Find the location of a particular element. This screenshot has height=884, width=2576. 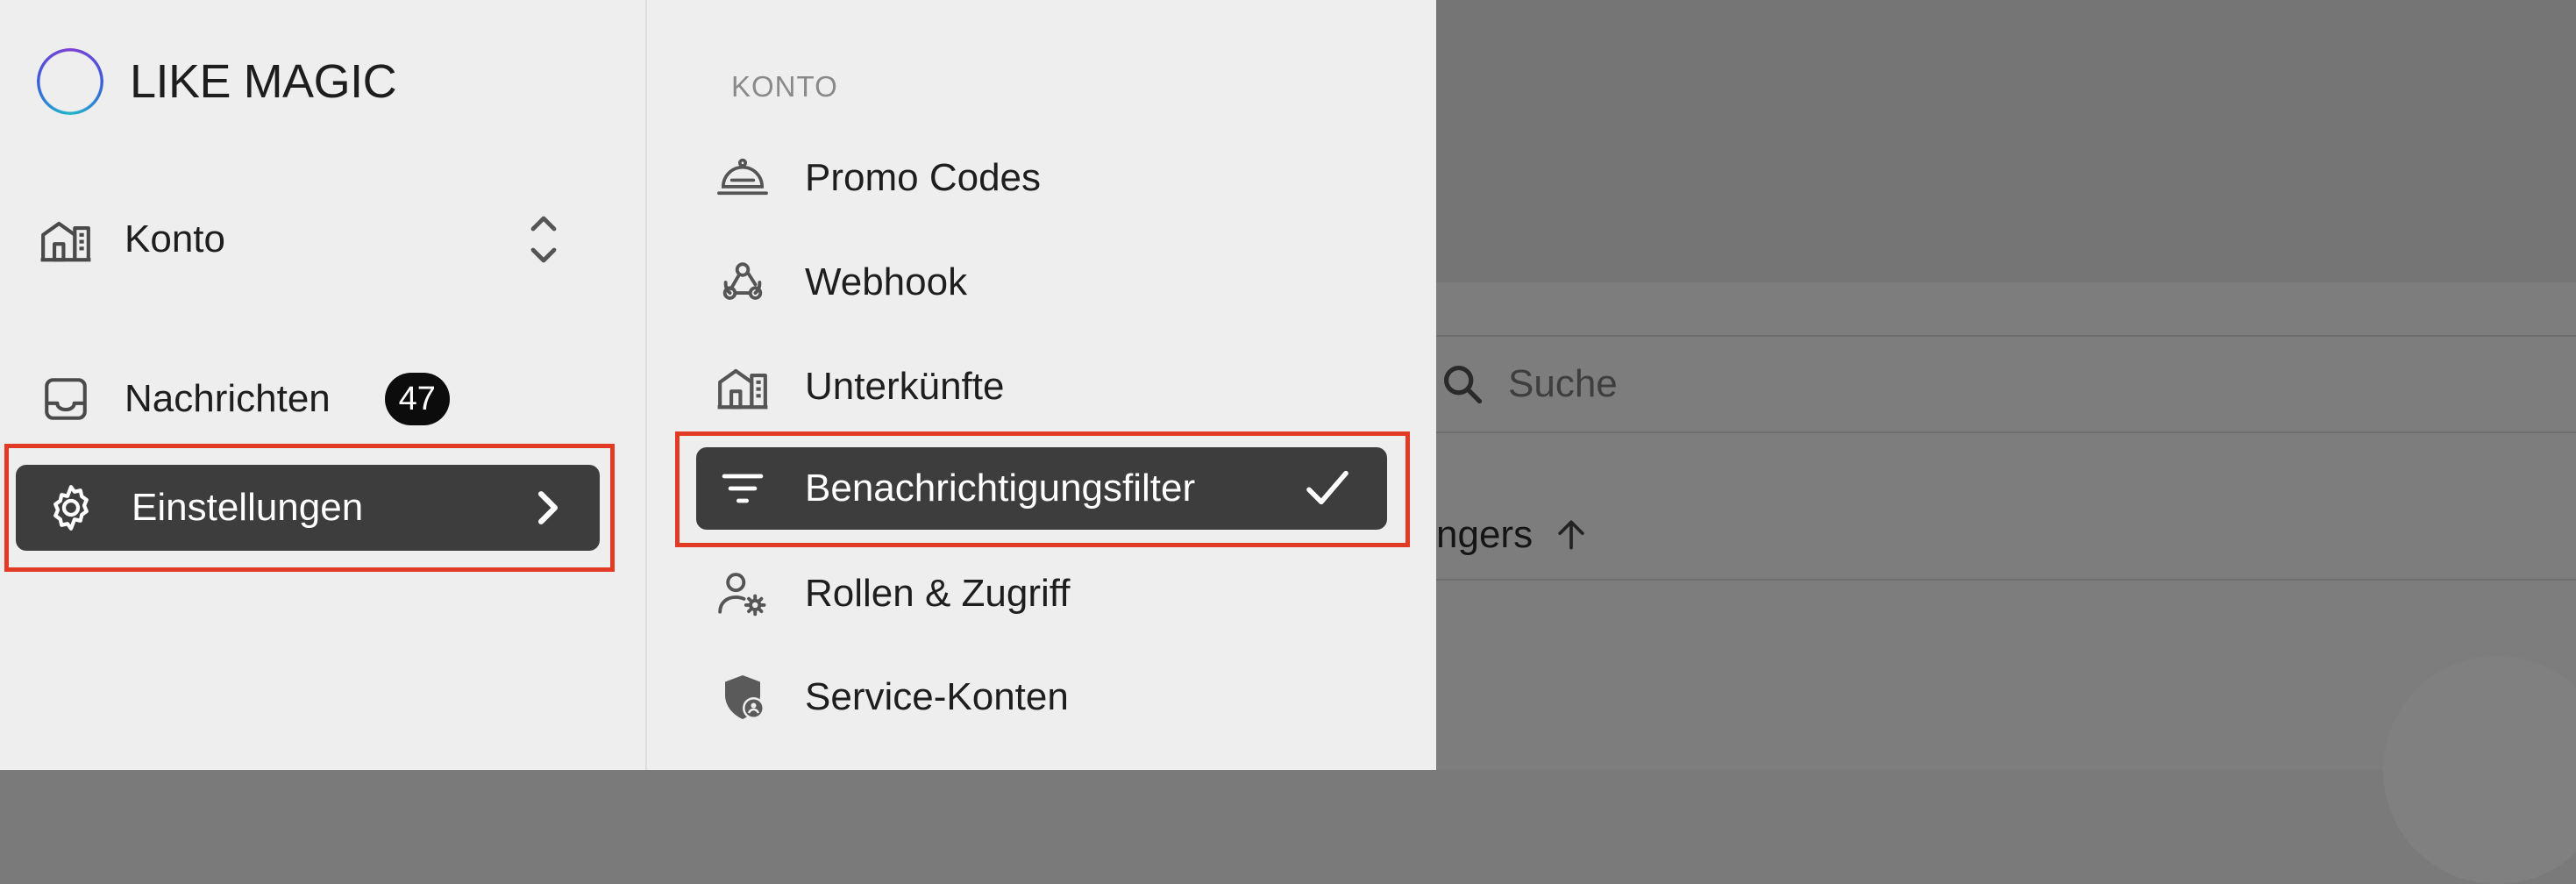

submenu-item-webhook: Webhook is located at coordinates (1045, 282).